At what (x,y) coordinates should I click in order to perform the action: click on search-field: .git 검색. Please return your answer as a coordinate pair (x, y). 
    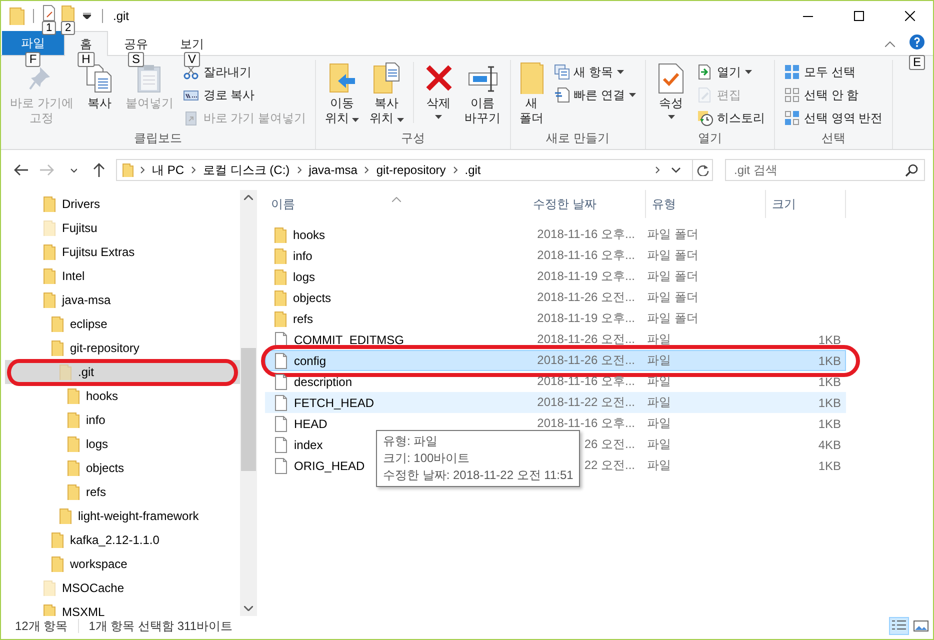
    Looking at the image, I should click on (825, 170).